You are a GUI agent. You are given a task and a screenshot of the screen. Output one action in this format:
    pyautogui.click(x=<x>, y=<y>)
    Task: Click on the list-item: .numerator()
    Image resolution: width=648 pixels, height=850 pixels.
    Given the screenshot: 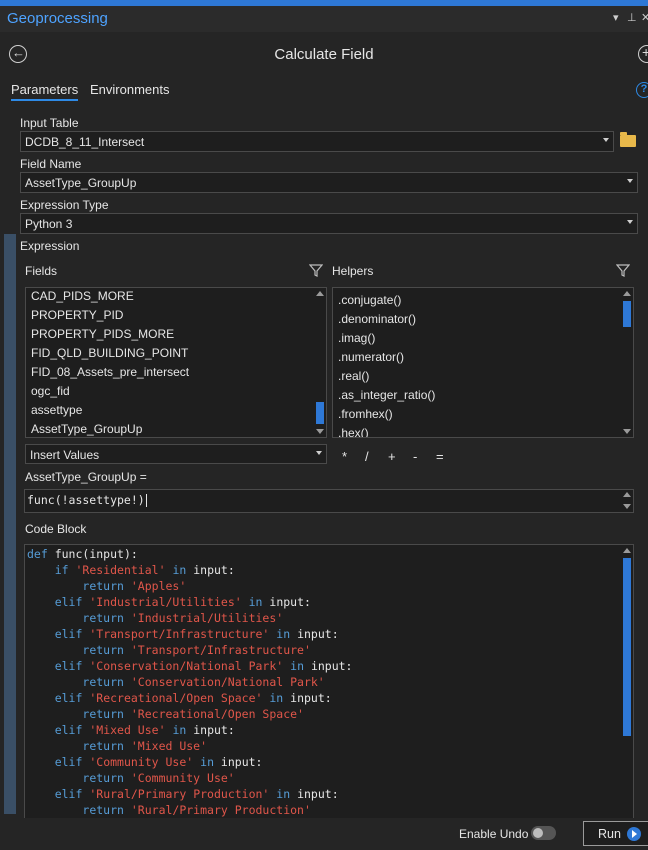 What is the action you would take?
    pyautogui.click(x=371, y=357)
    